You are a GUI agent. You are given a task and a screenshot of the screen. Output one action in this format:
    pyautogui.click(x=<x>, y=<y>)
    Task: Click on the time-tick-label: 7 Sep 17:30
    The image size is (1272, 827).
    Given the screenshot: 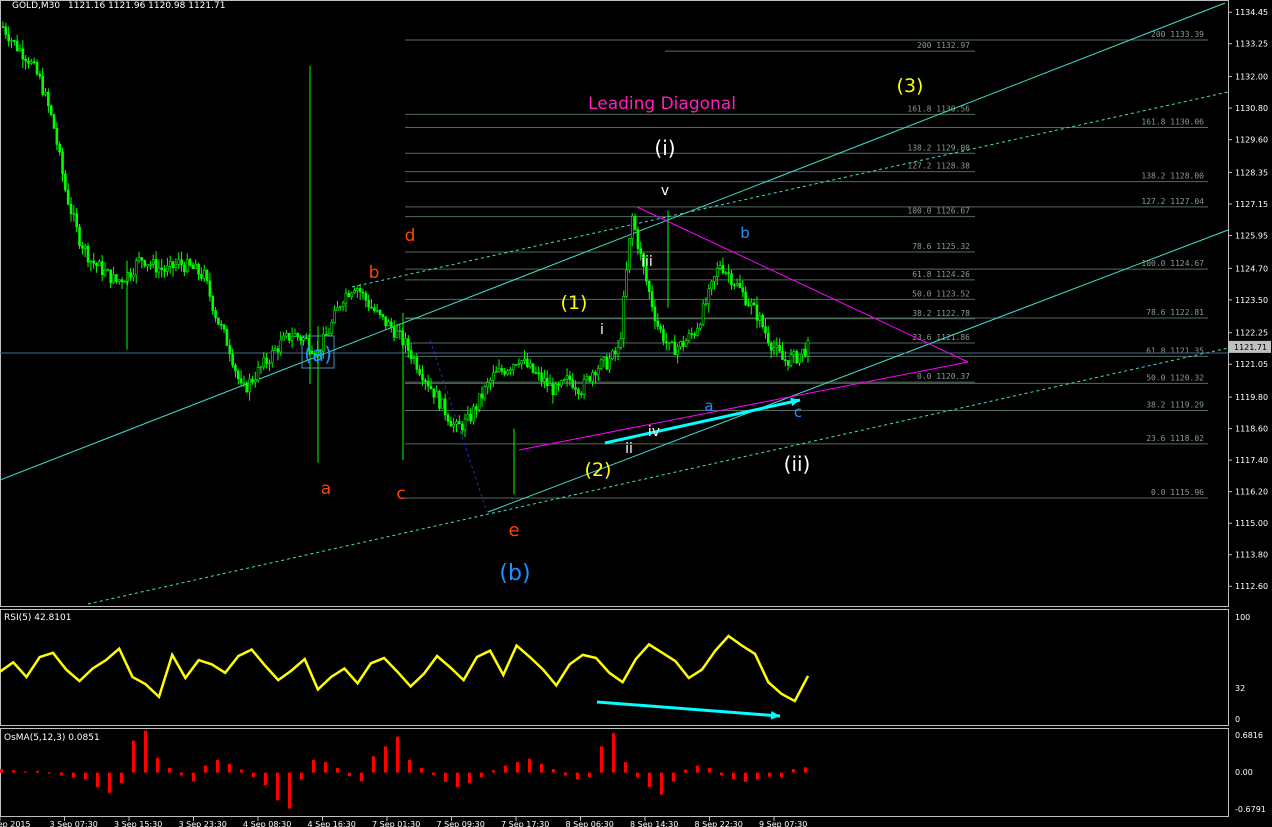 What is the action you would take?
    pyautogui.click(x=525, y=823)
    